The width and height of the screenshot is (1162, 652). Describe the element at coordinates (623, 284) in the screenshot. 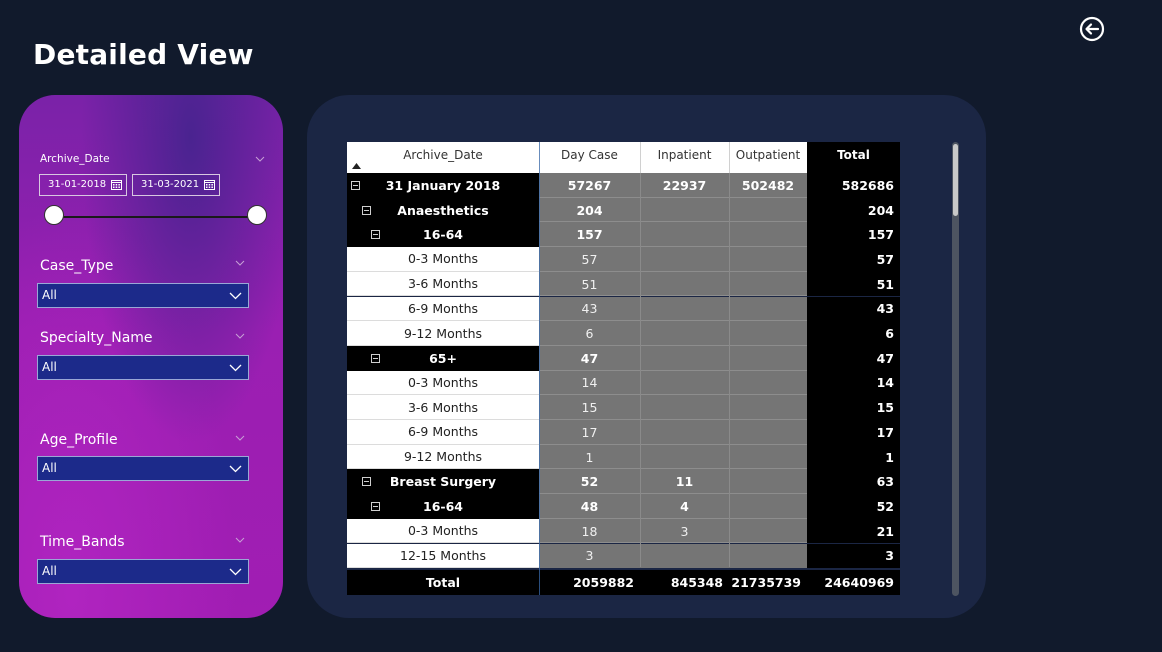

I see `table-row: 3-6 Months 51 51` at that location.